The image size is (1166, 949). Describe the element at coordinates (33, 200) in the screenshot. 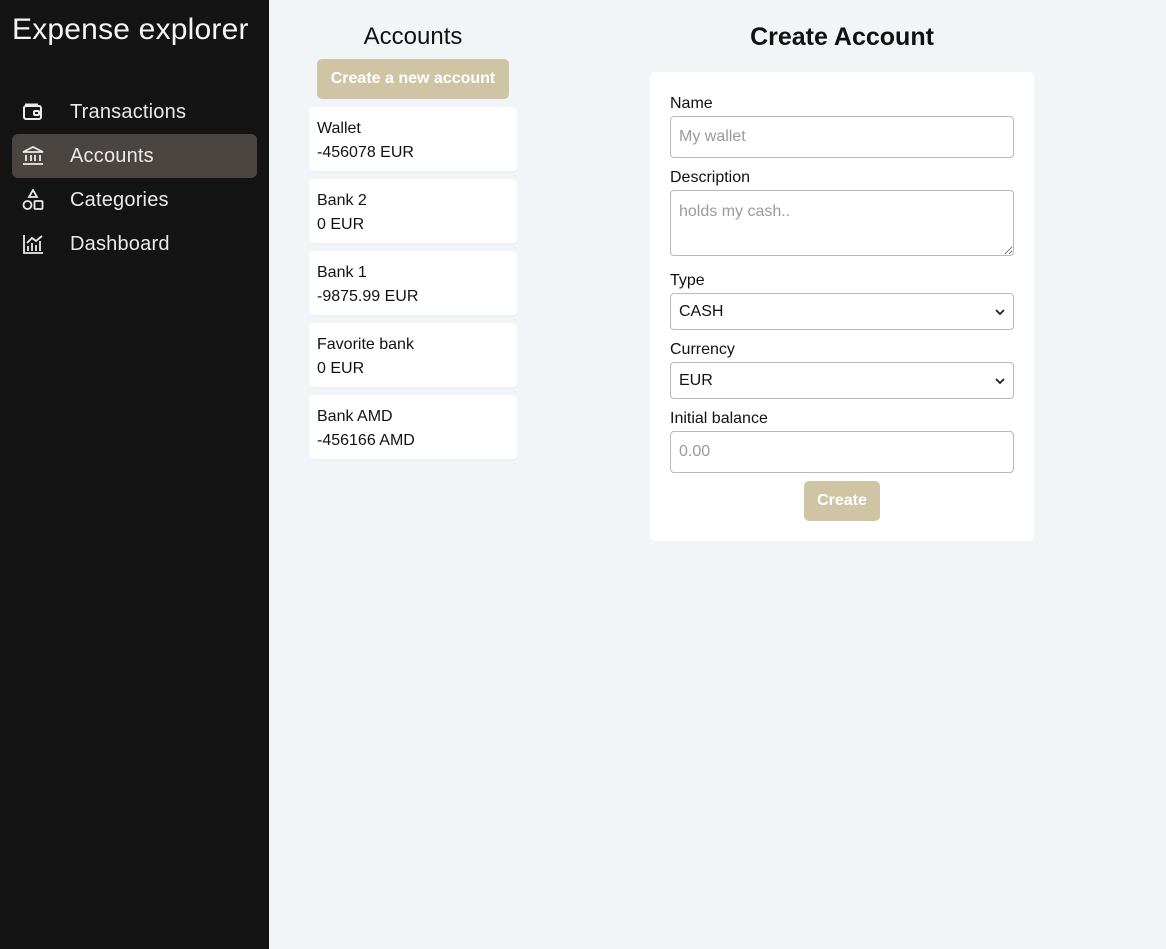

I see `shapes-icon` at that location.